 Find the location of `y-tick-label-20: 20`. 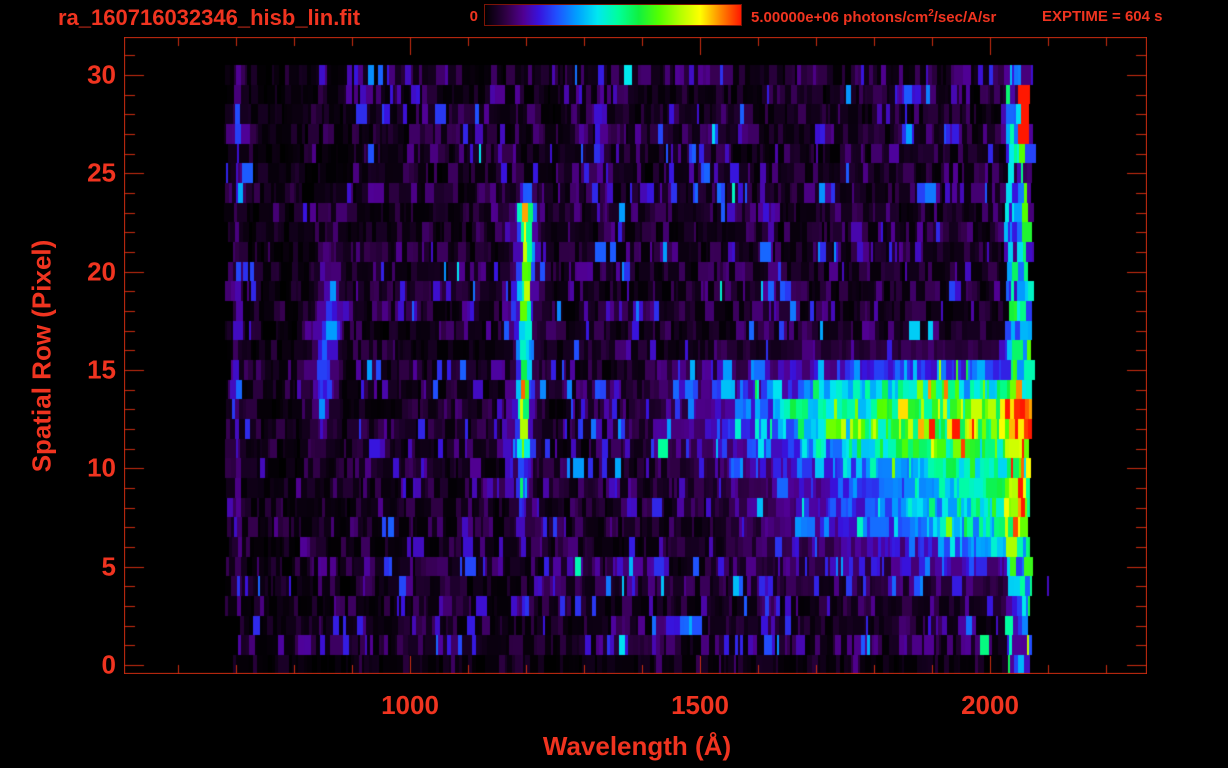

y-tick-label-20: 20 is located at coordinates (101, 271).